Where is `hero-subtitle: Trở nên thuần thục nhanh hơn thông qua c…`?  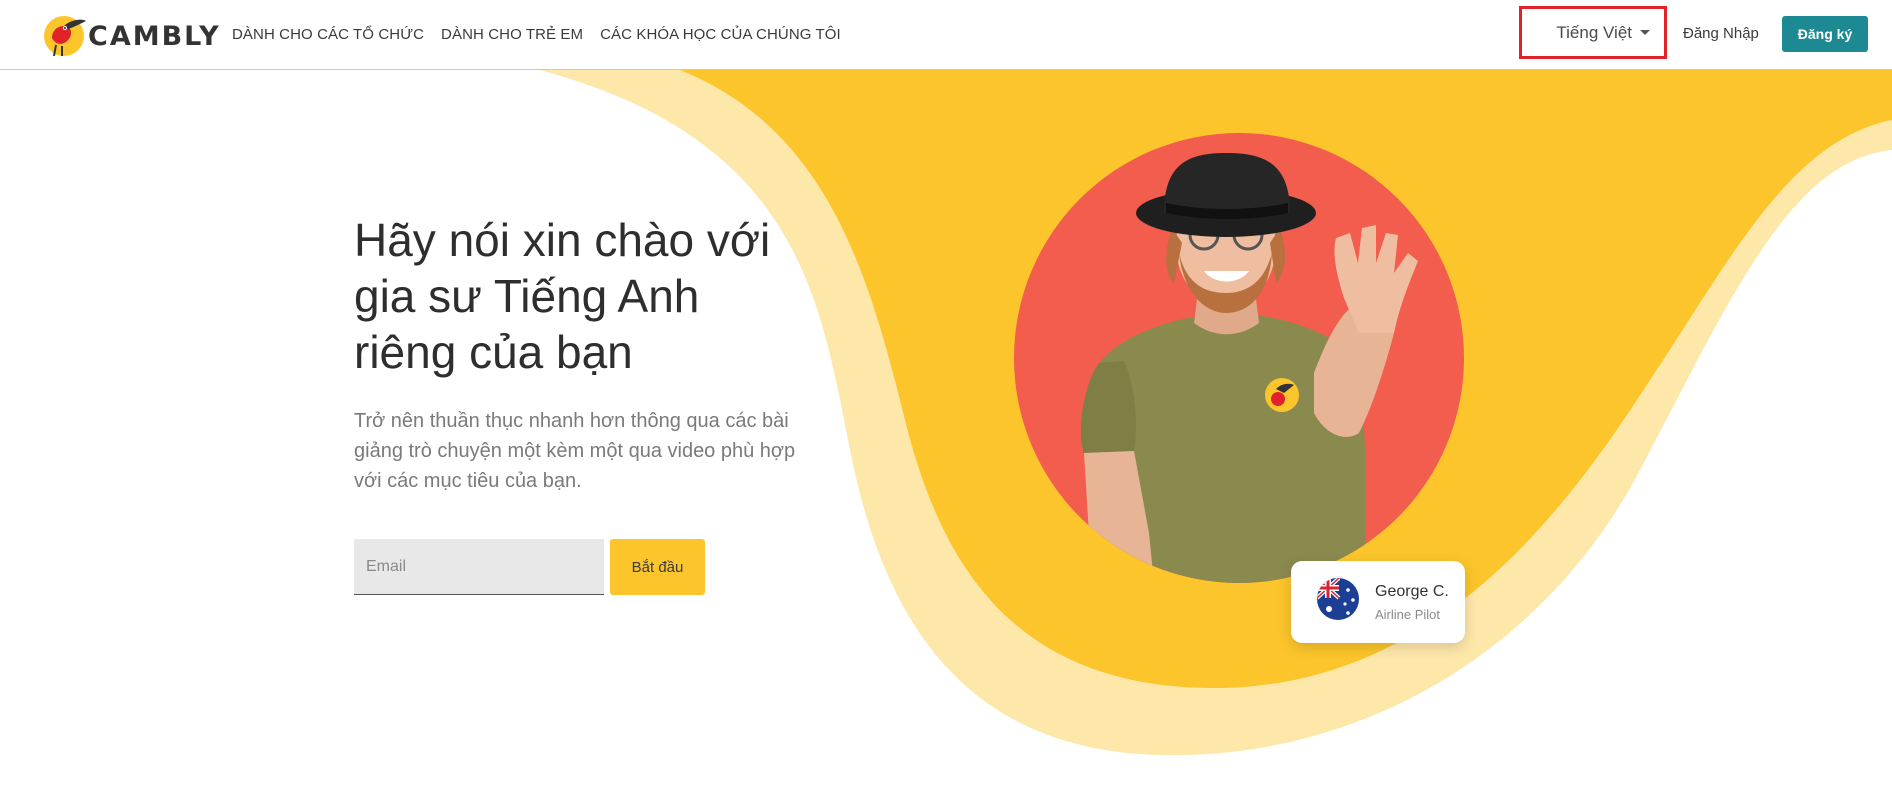
hero-subtitle: Trở nên thuần thục nhanh hơn thông qua c… is located at coordinates (575, 451).